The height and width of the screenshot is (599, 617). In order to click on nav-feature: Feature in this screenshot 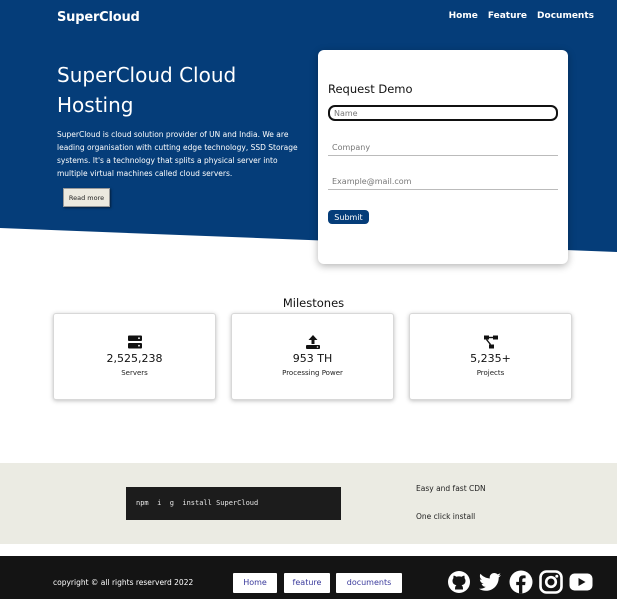, I will do `click(507, 16)`.